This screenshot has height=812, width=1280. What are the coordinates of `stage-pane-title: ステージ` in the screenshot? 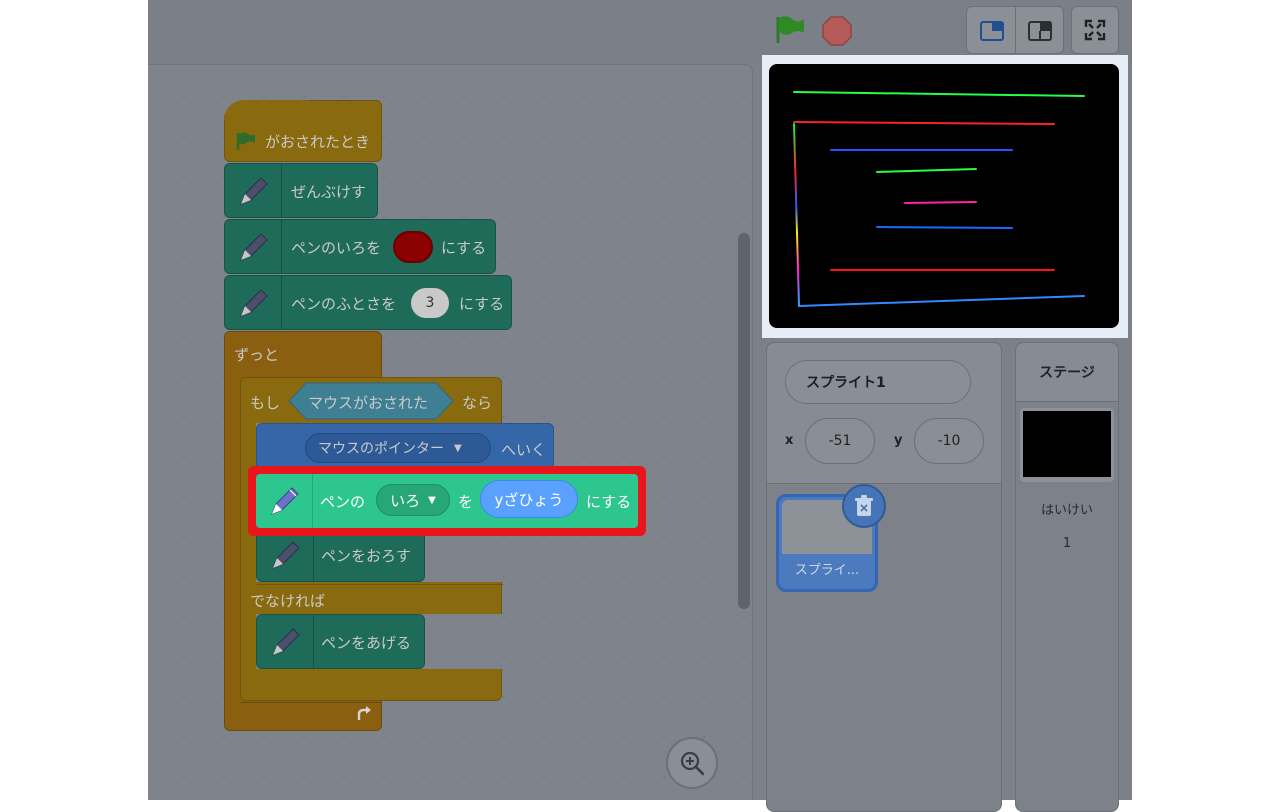 It's located at (1067, 372).